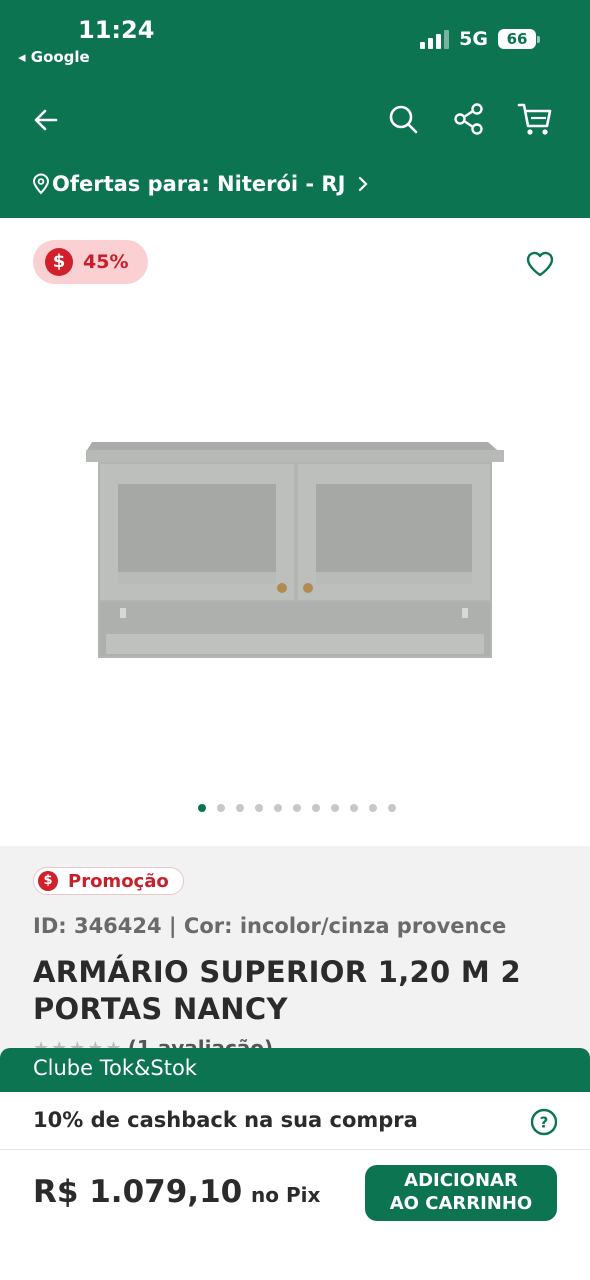 The image size is (590, 1280). I want to click on back-to-google-link: ◂ Google, so click(54, 57).